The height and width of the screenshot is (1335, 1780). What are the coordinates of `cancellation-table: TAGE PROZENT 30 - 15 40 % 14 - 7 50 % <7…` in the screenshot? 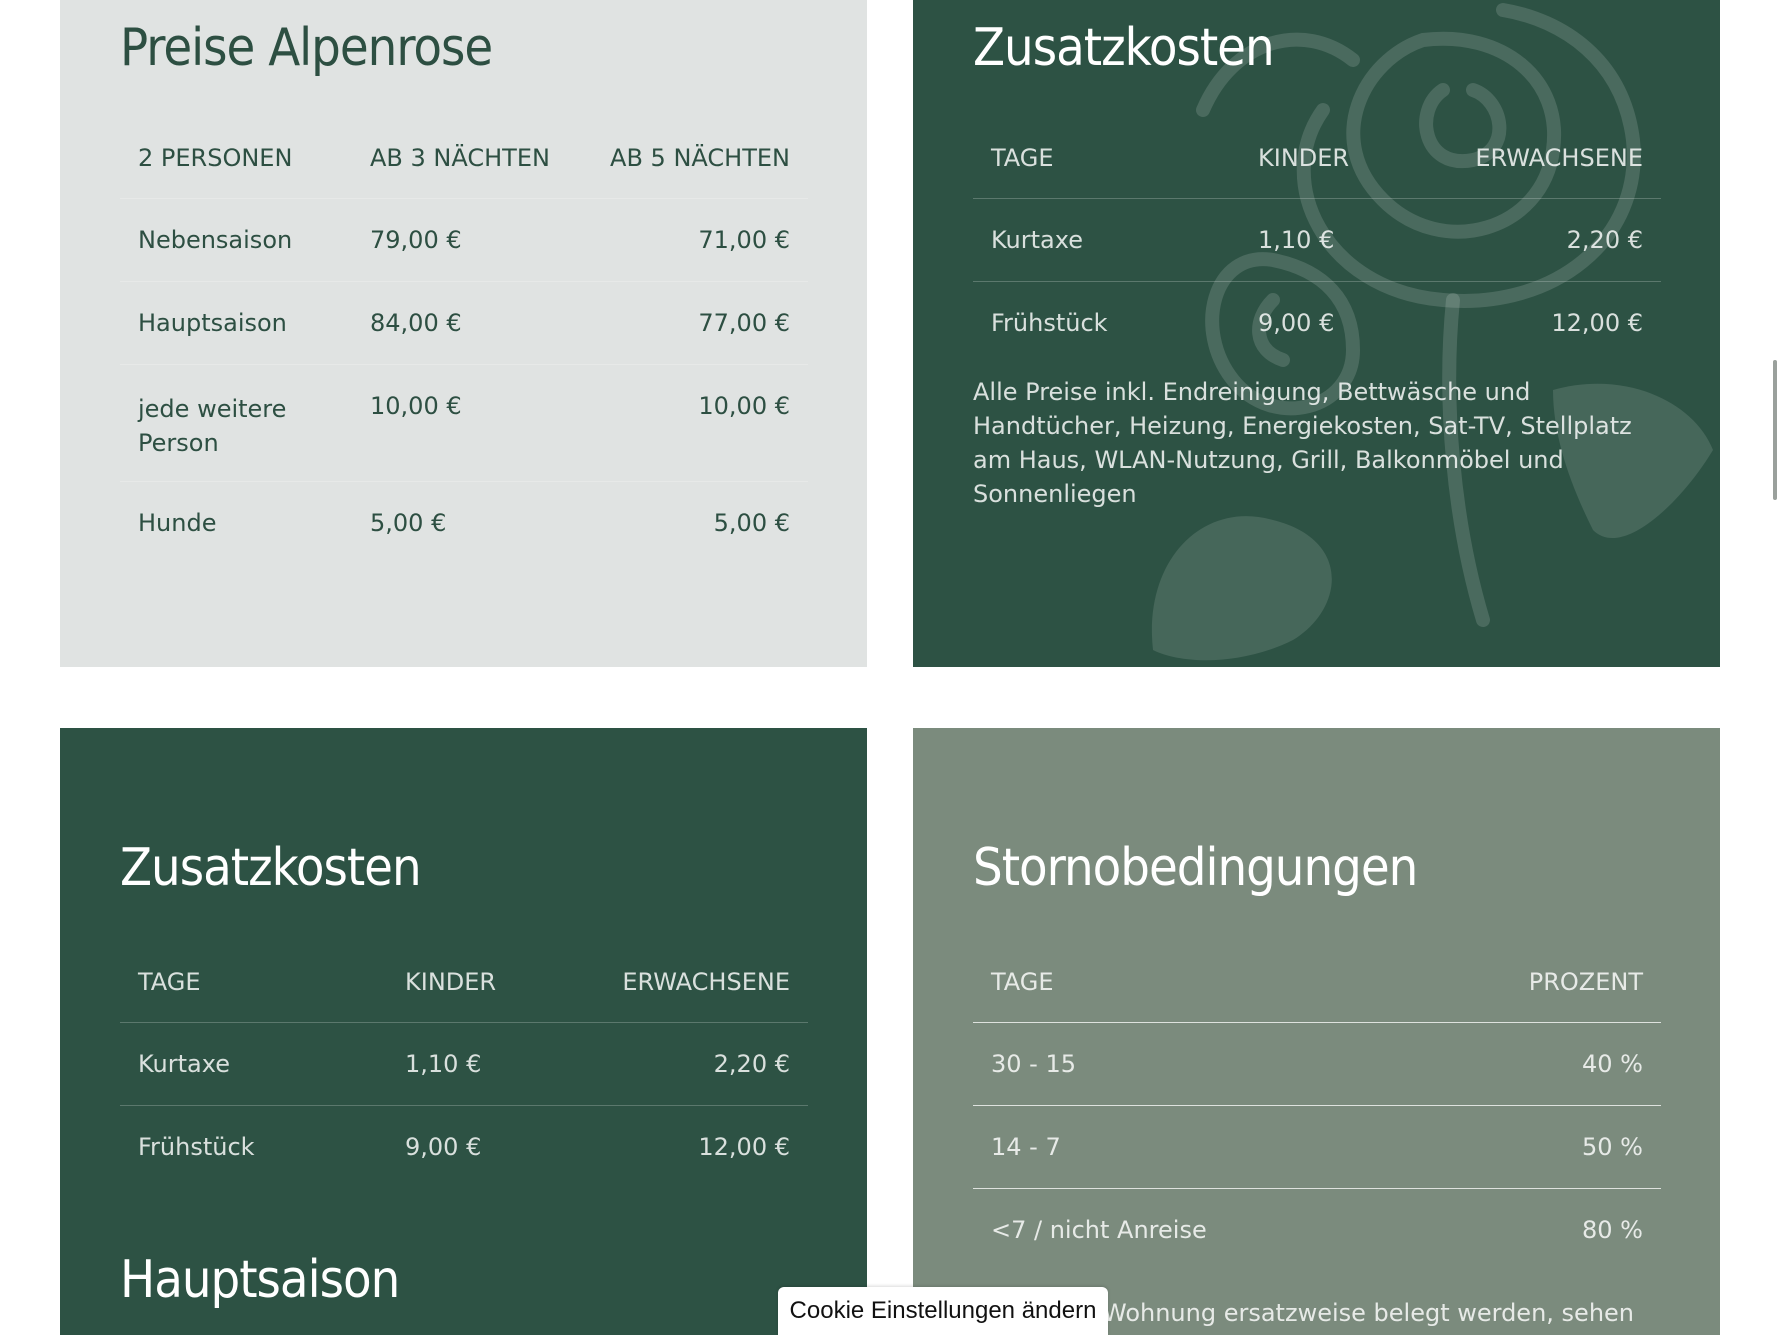 It's located at (1317, 1106).